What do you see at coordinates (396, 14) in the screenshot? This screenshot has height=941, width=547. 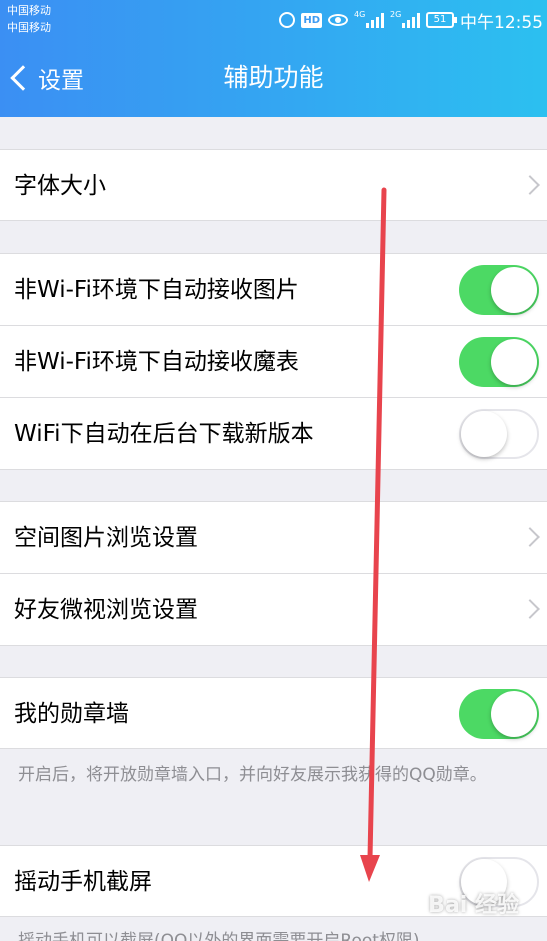 I see `network-type-2: 2G` at bounding box center [396, 14].